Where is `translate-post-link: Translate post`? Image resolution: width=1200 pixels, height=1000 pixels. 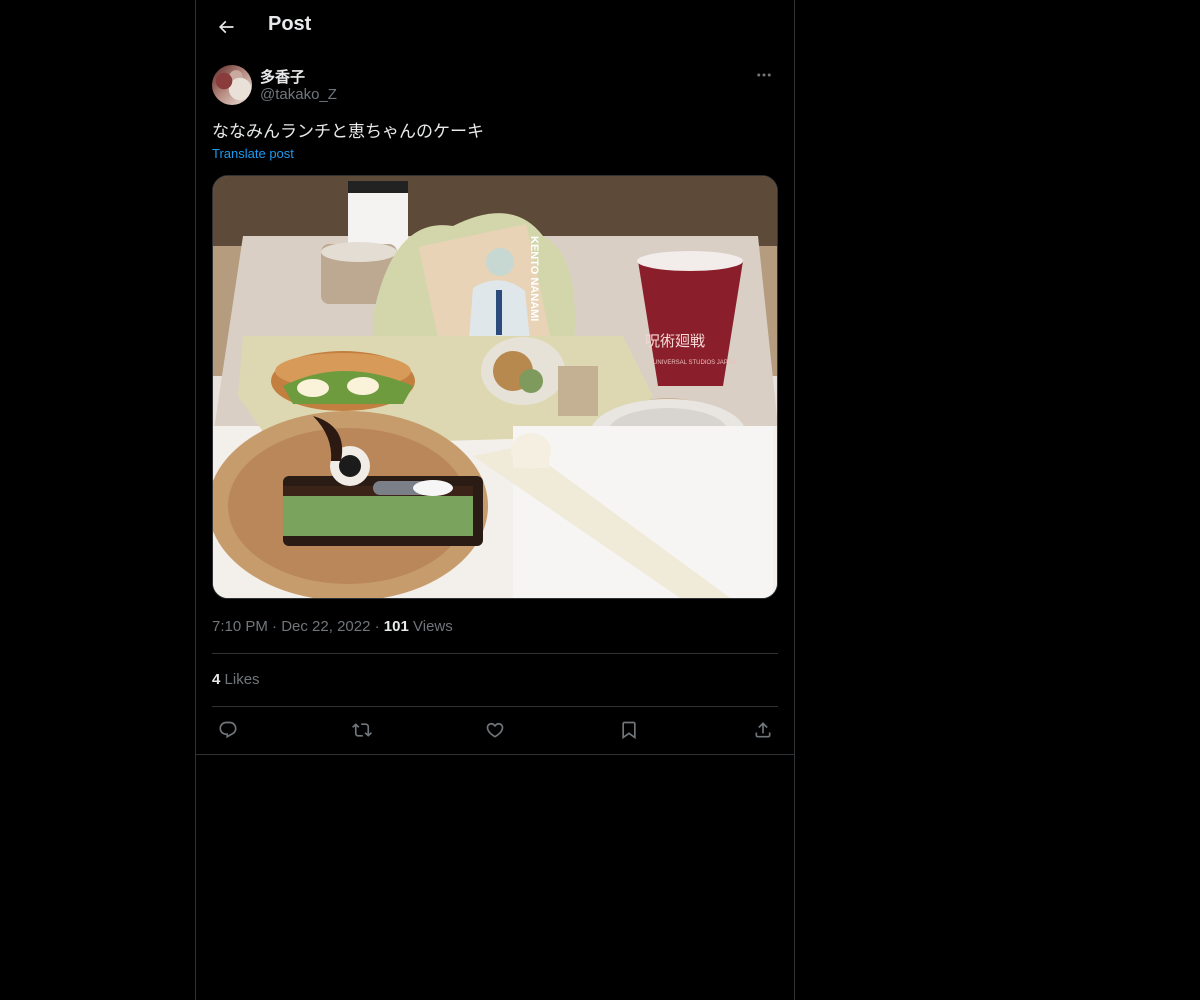 translate-post-link: Translate post is located at coordinates (253, 153).